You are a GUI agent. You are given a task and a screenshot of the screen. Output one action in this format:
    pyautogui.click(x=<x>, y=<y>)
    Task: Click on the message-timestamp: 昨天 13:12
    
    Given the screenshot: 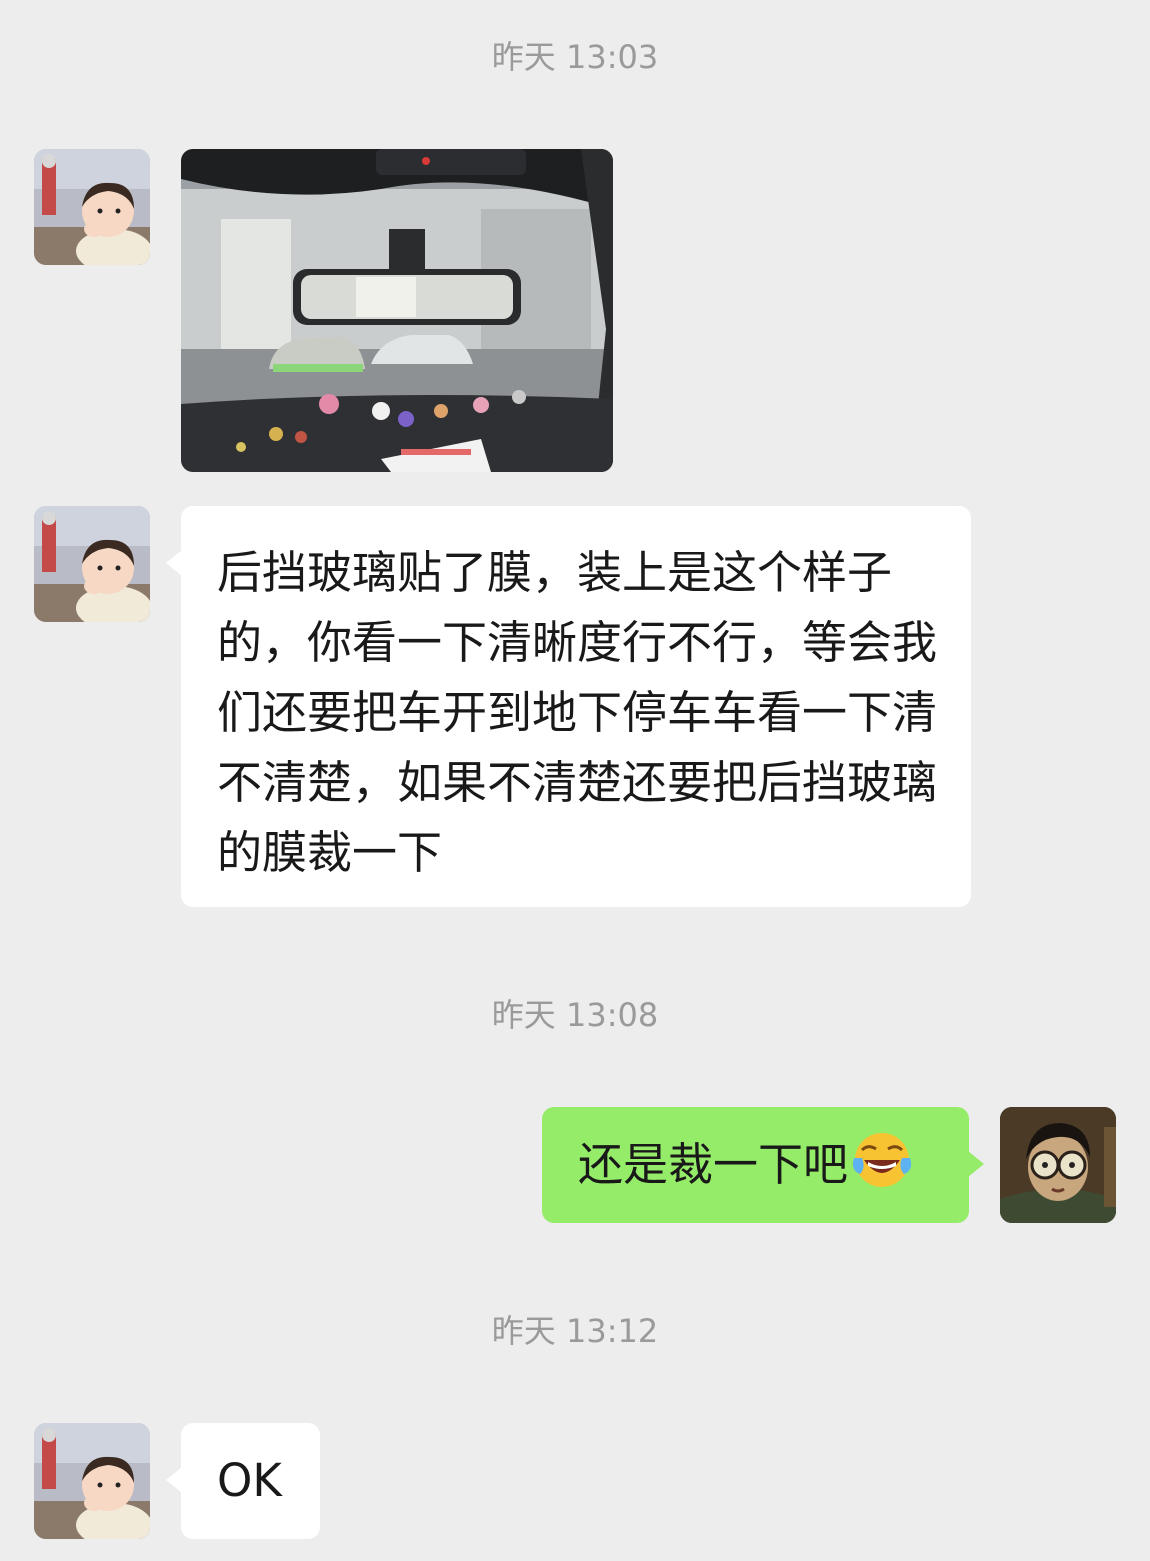 What is the action you would take?
    pyautogui.click(x=575, y=1331)
    